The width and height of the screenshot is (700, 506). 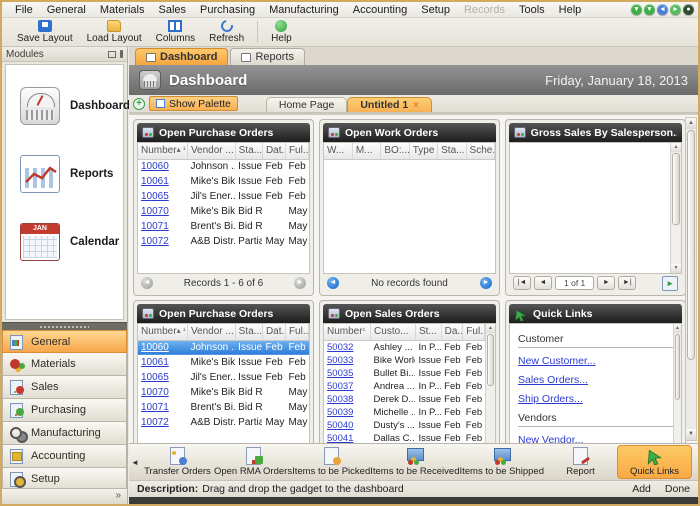 I want to click on close-tab-icon: ×, so click(x=416, y=105).